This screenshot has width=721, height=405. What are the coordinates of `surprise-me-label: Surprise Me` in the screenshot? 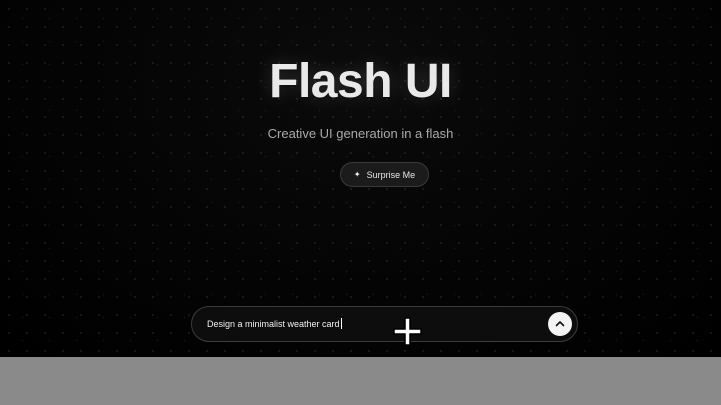 It's located at (391, 174).